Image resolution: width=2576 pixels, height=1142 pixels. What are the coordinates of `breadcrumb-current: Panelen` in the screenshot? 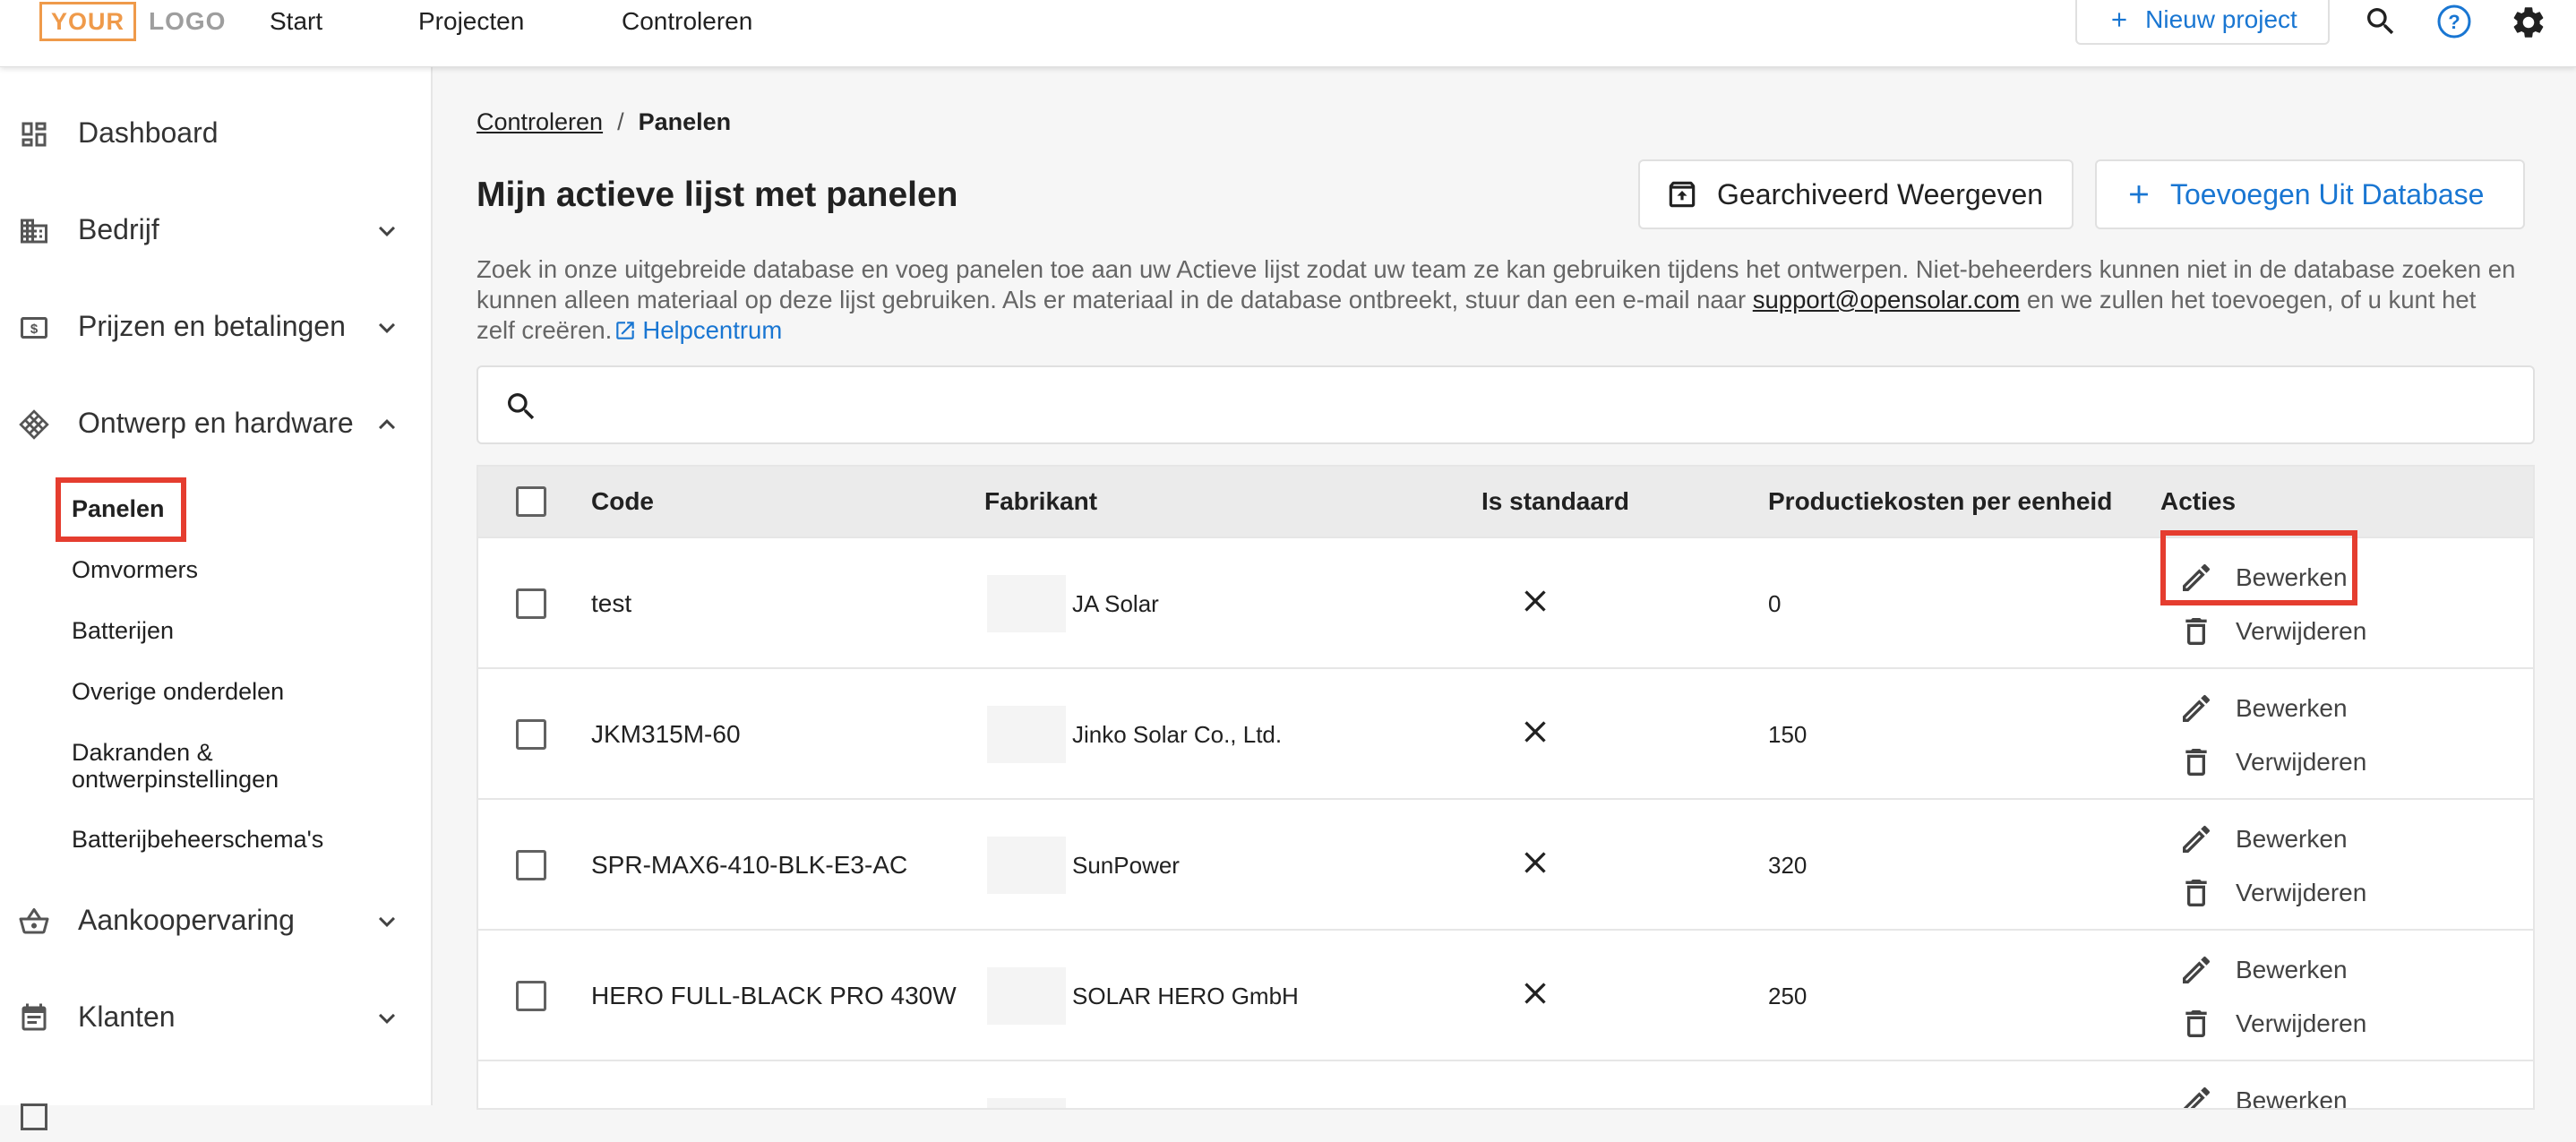 It's located at (685, 121).